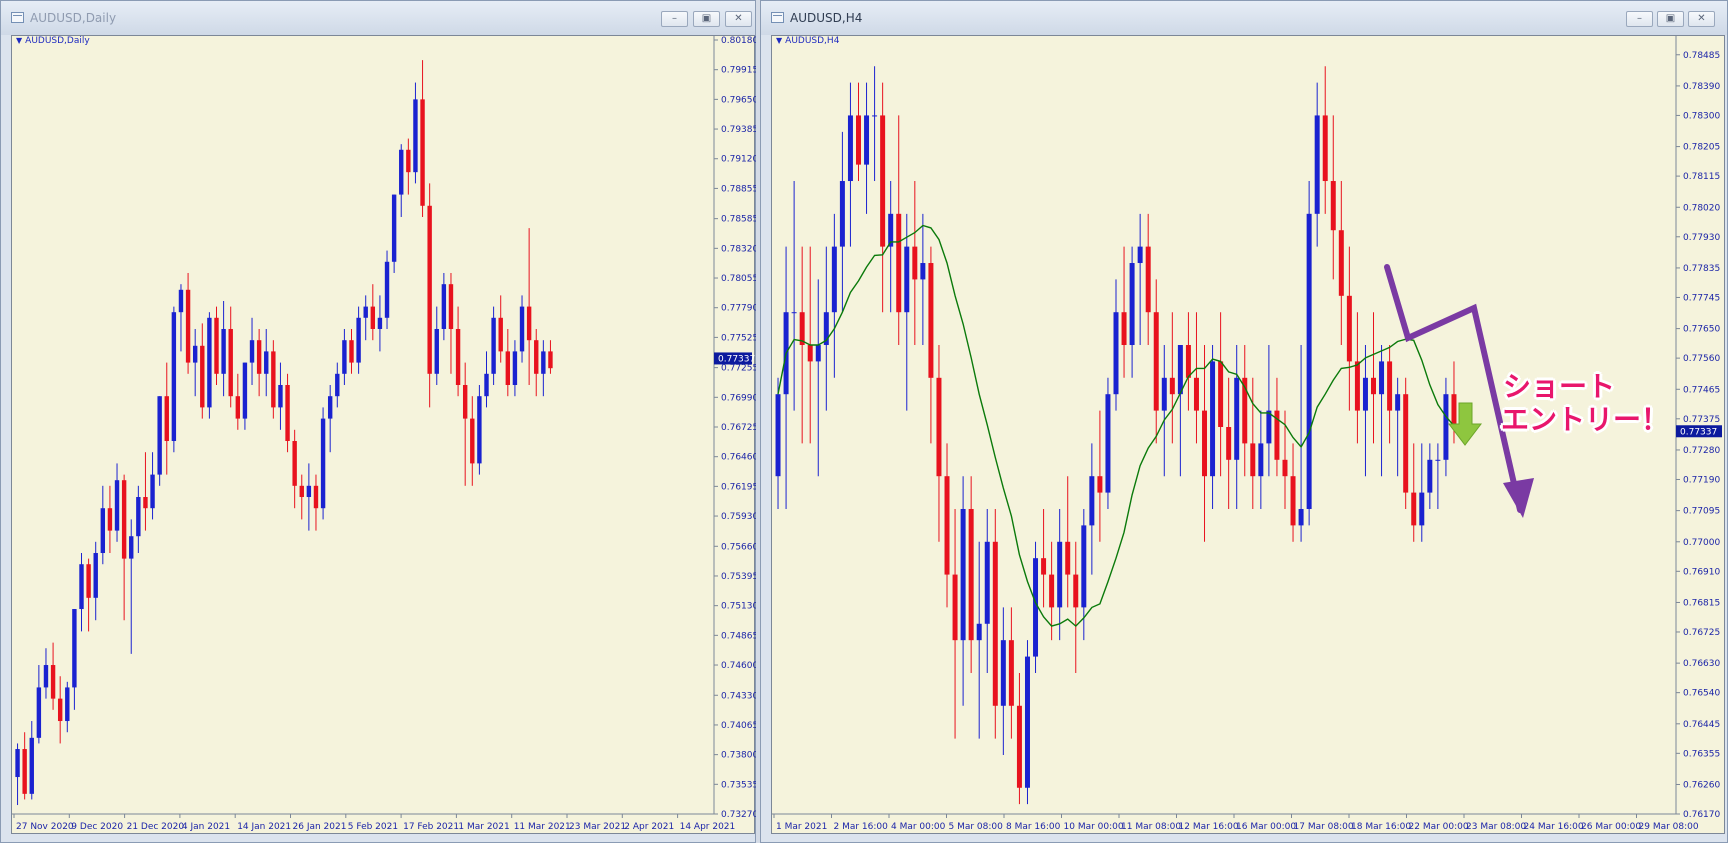 This screenshot has width=1728, height=843. I want to click on time-tick-label: 14 Apr 2021, so click(708, 827).